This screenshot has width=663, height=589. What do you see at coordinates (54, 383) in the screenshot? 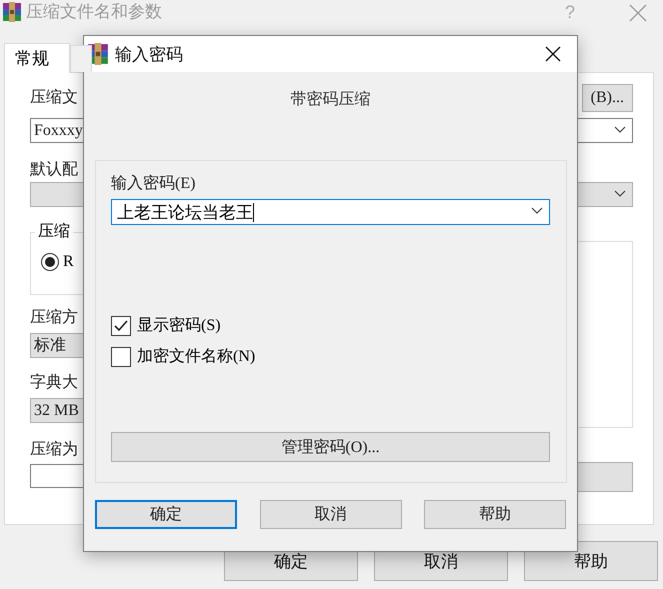
I see `field-label: 字典大` at bounding box center [54, 383].